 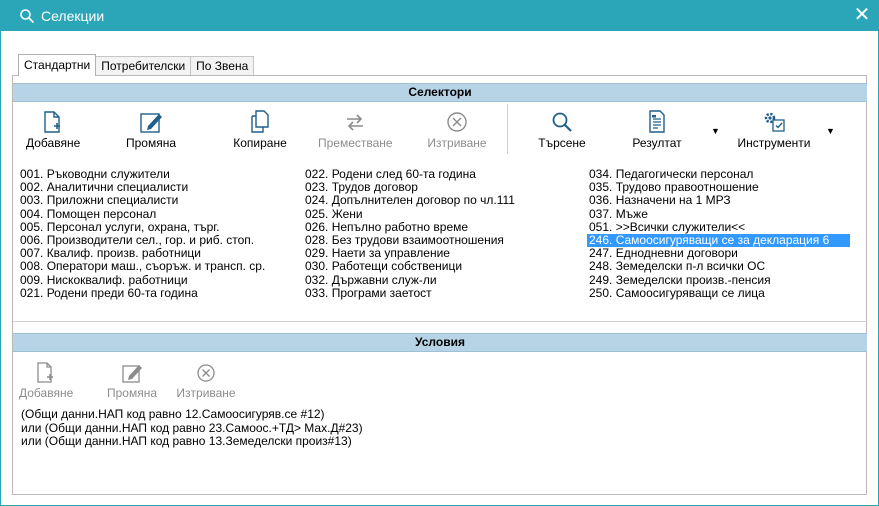 What do you see at coordinates (409, 227) in the screenshot?
I see `list-item: 026. Непълно работно време` at bounding box center [409, 227].